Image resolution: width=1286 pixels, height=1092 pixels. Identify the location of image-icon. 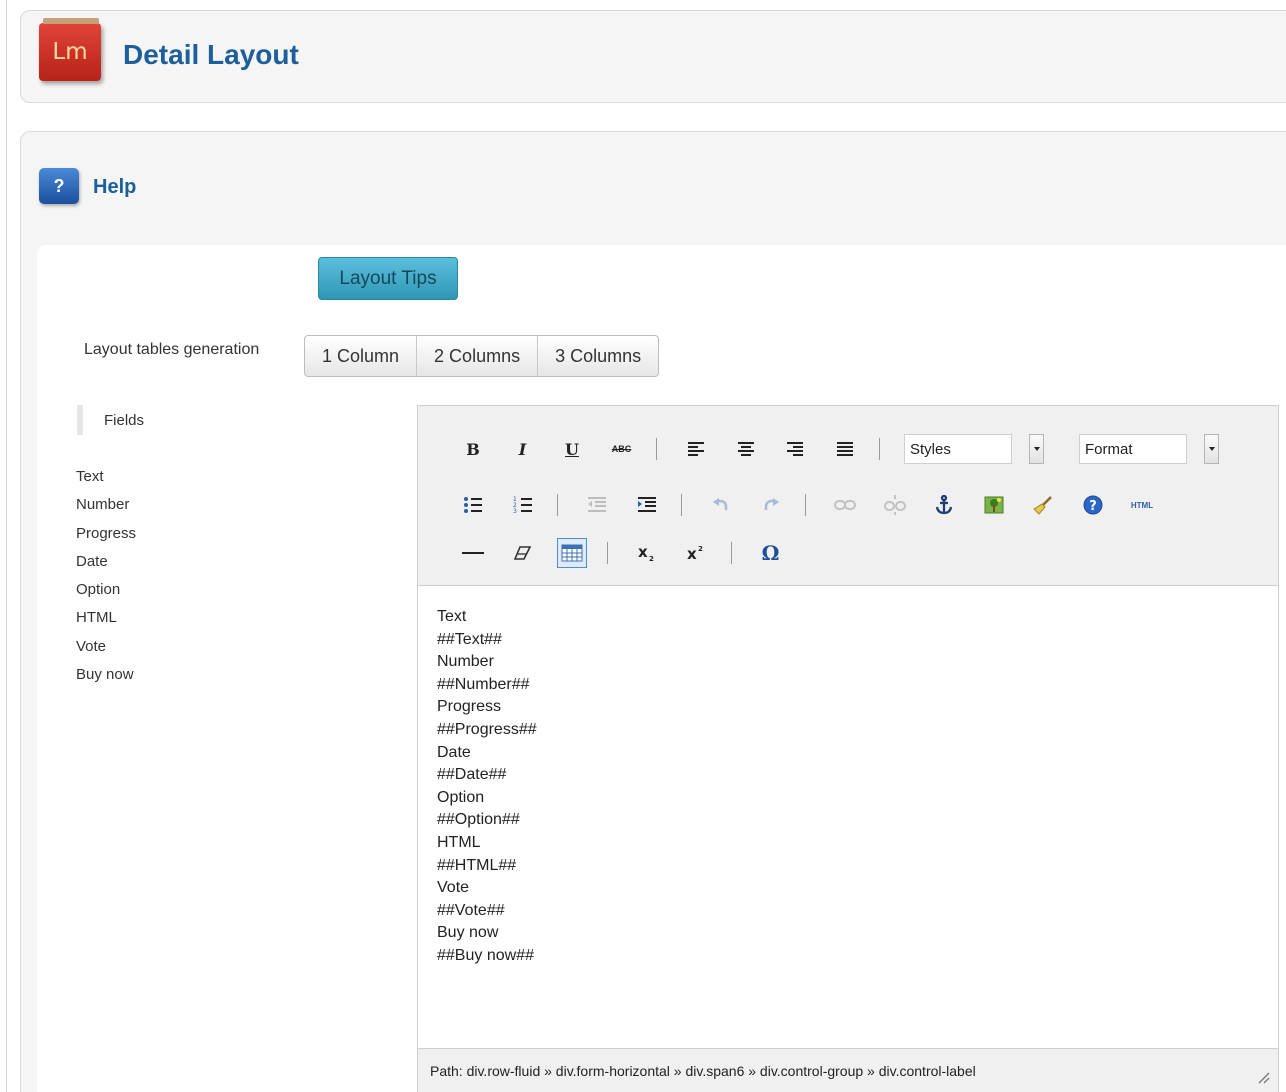
(993, 505).